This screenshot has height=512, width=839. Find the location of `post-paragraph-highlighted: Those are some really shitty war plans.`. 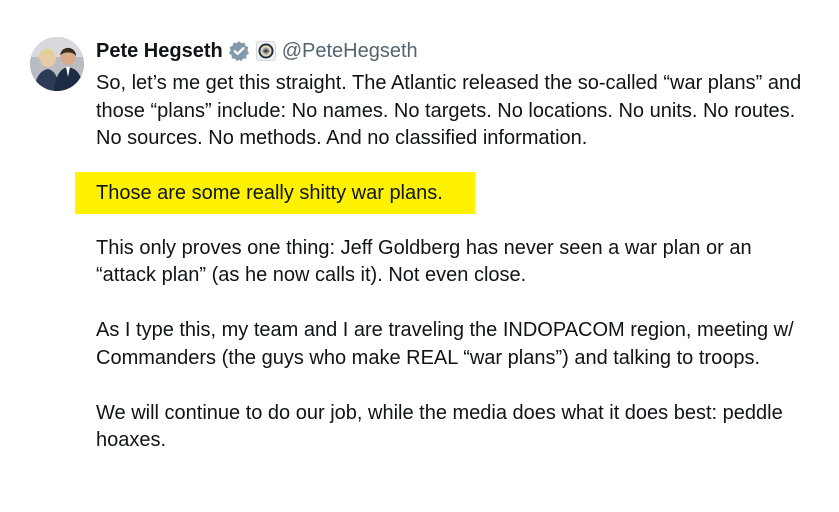

post-paragraph-highlighted: Those are some really shitty war plans. is located at coordinates (269, 193).